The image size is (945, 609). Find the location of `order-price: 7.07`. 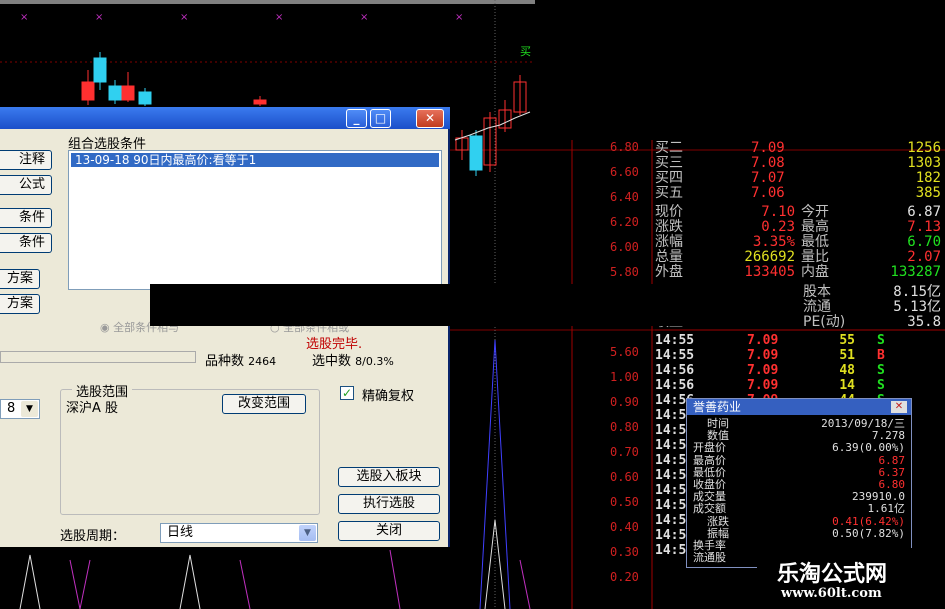

order-price: 7.07 is located at coordinates (768, 178).